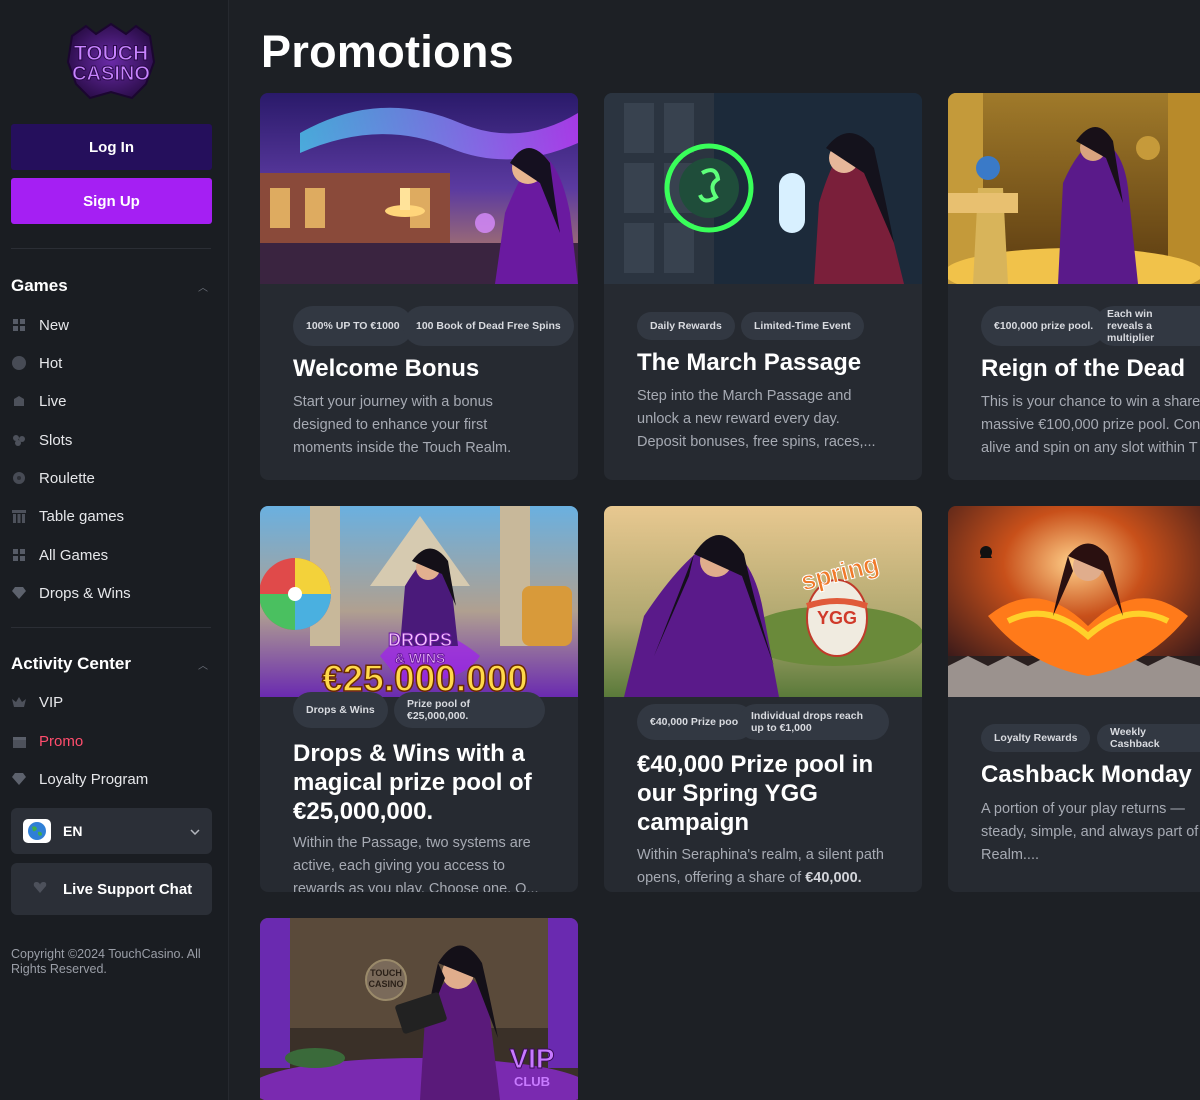 The width and height of the screenshot is (1200, 1100). What do you see at coordinates (19, 702) in the screenshot?
I see `crown-icon` at bounding box center [19, 702].